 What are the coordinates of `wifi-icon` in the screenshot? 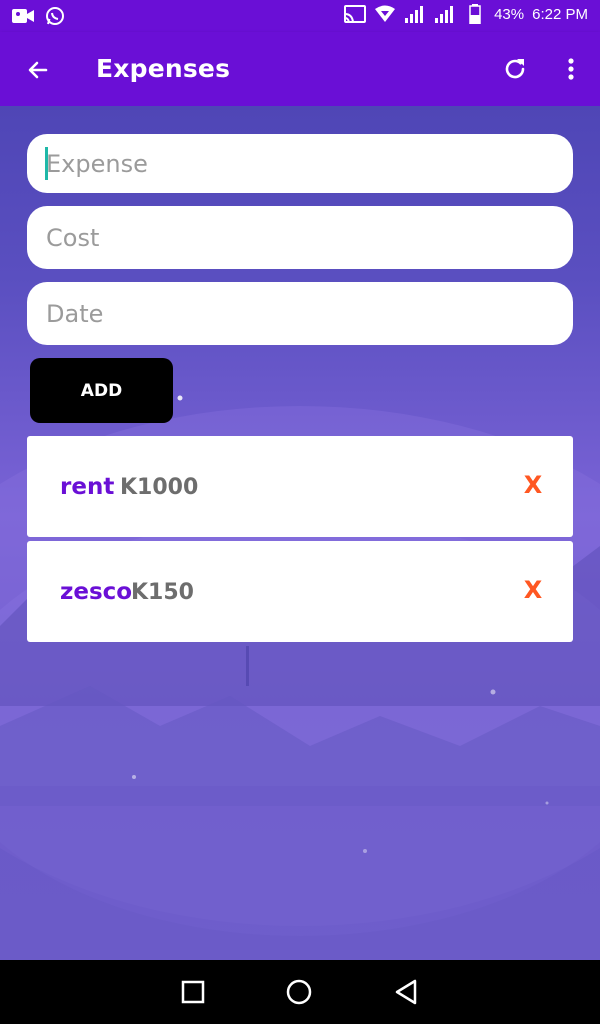 It's located at (385, 14).